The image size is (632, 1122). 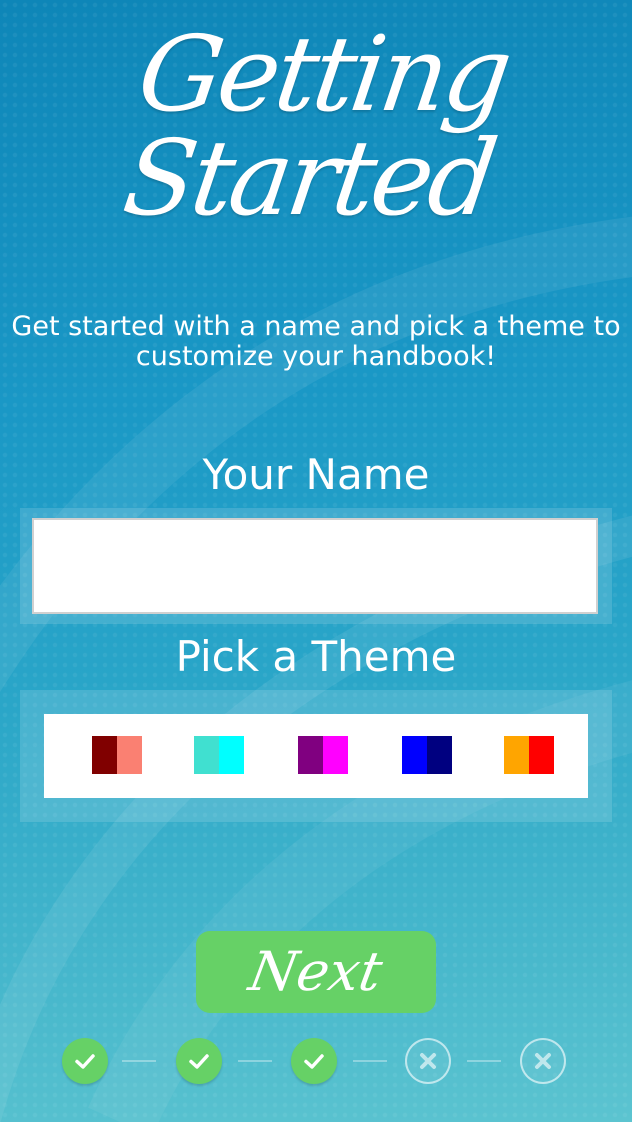 I want to click on step-1-complete, so click(x=85, y=1061).